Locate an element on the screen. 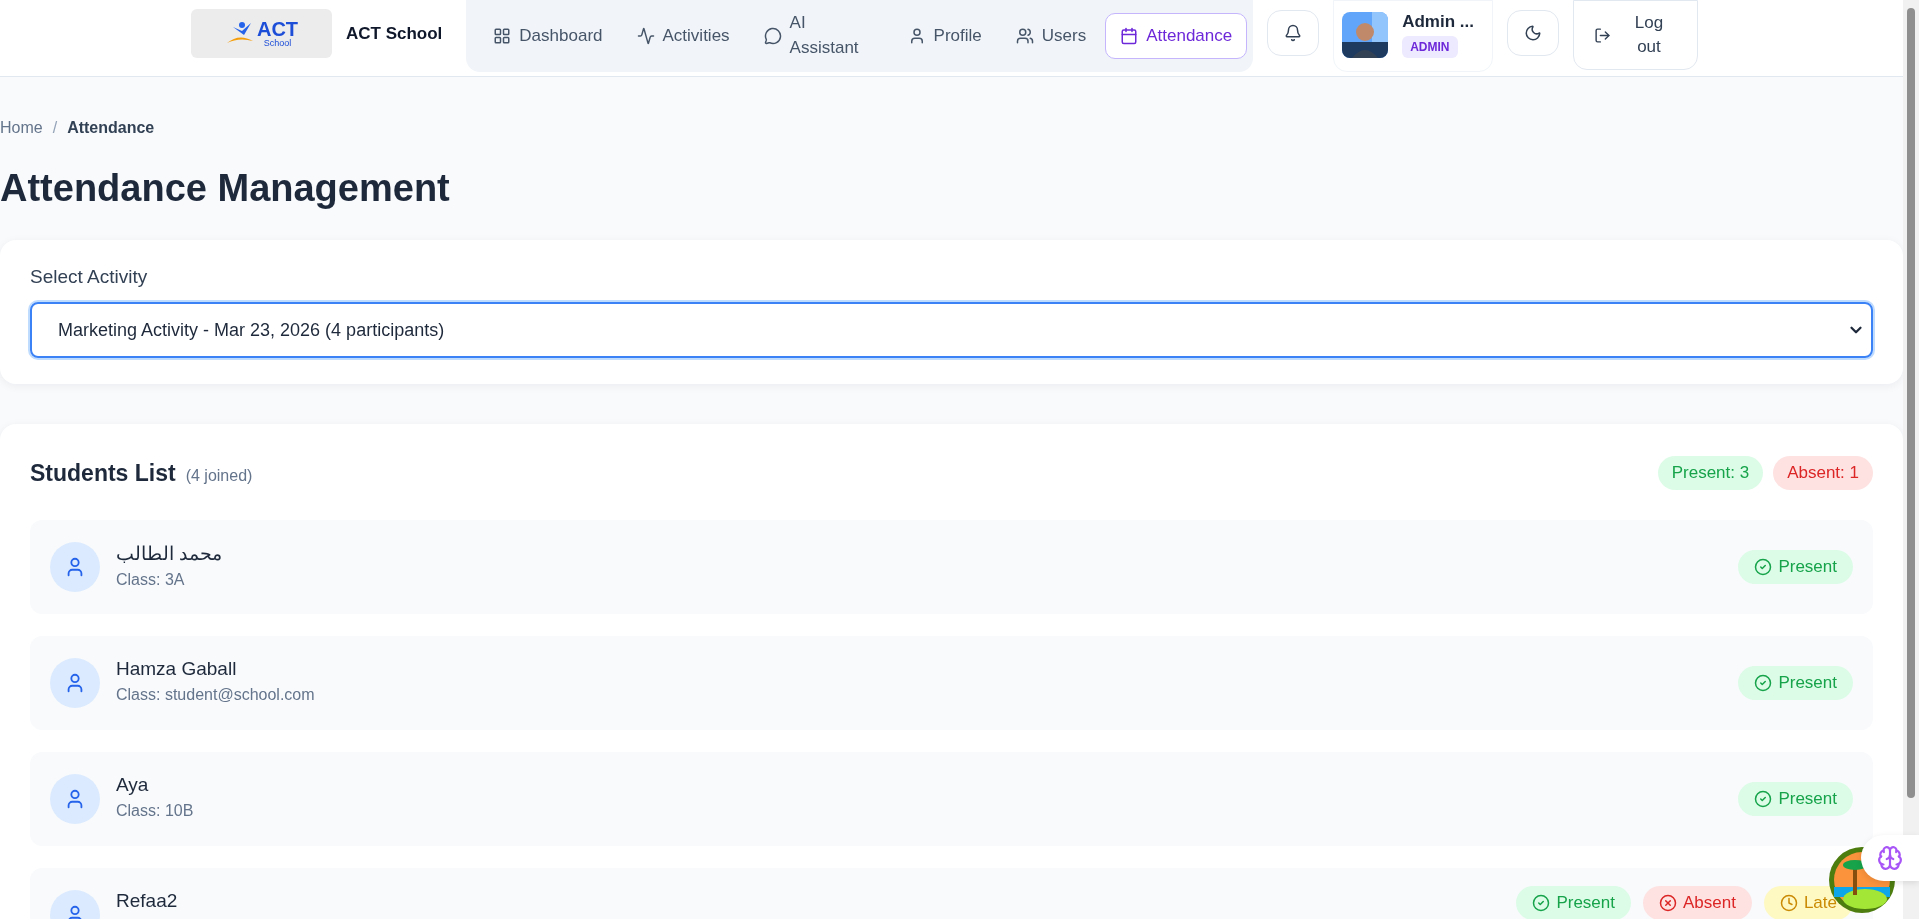 The height and width of the screenshot is (919, 1919). user-card: Admin ... ADMIN is located at coordinates (1413, 36).